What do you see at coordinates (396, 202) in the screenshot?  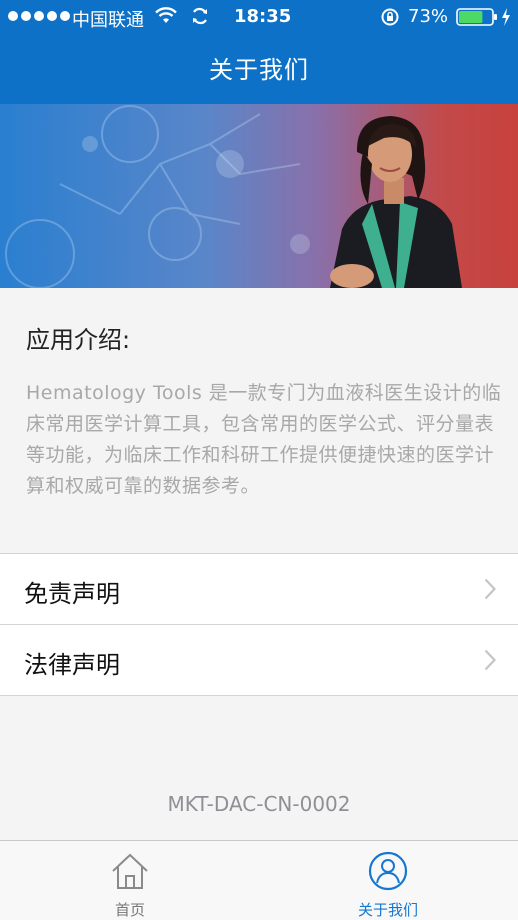 I see `doctor-portrait` at bounding box center [396, 202].